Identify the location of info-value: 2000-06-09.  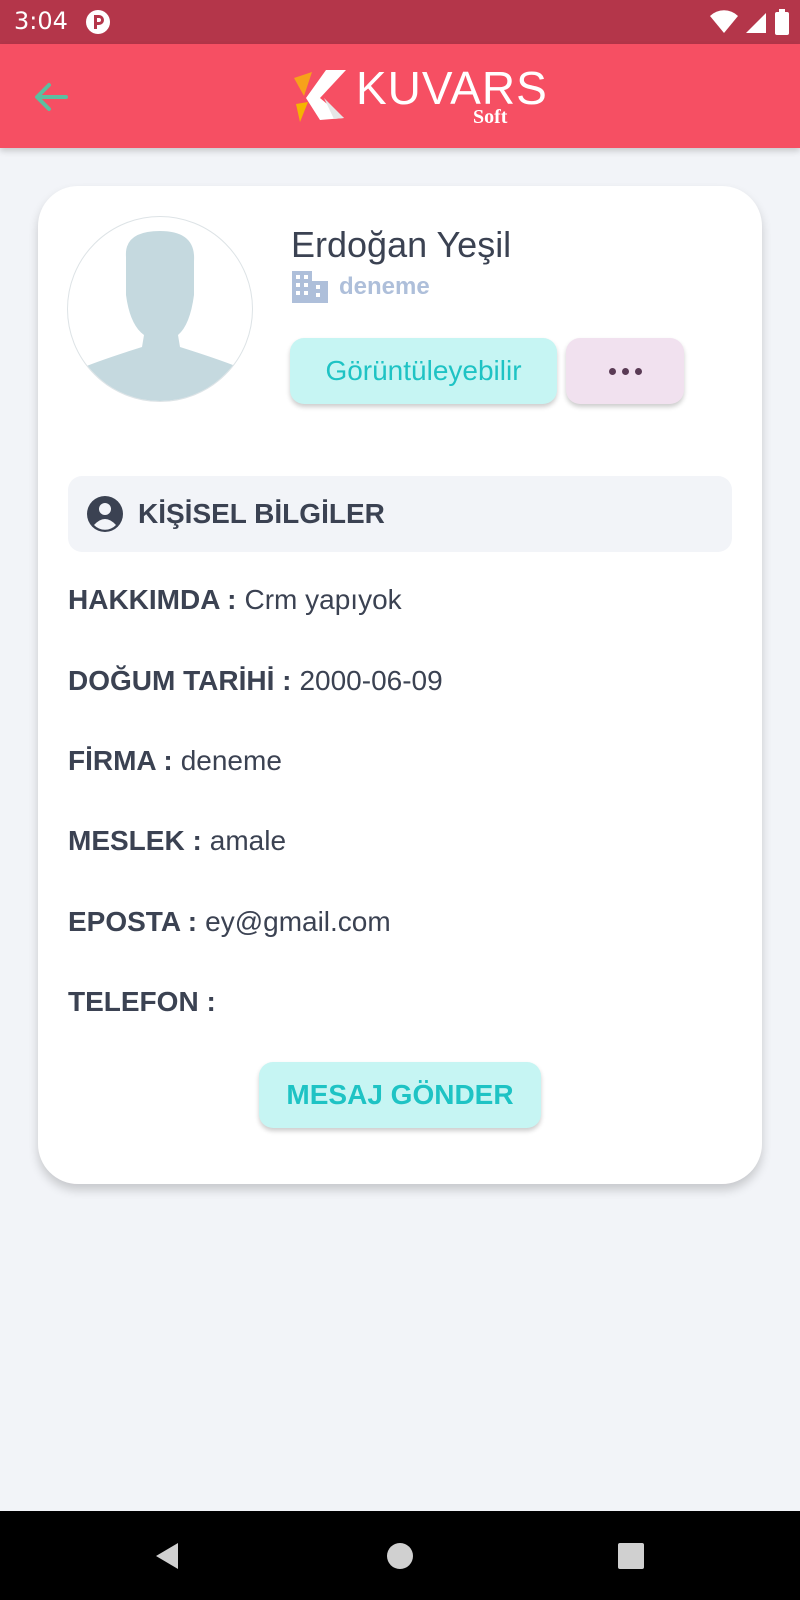
(371, 680).